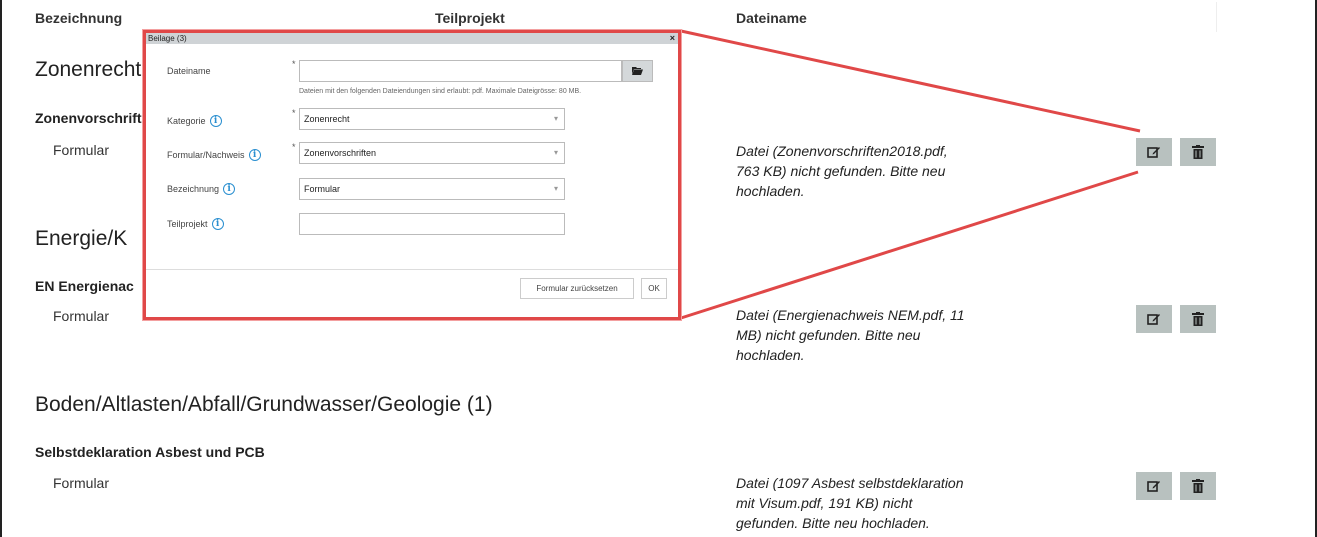  What do you see at coordinates (771, 18) in the screenshot?
I see `column-header-dateiname: Dateiname` at bounding box center [771, 18].